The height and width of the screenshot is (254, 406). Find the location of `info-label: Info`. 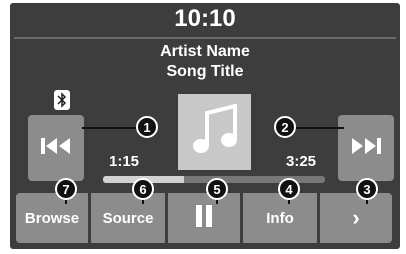

info-label: Info is located at coordinates (280, 218).